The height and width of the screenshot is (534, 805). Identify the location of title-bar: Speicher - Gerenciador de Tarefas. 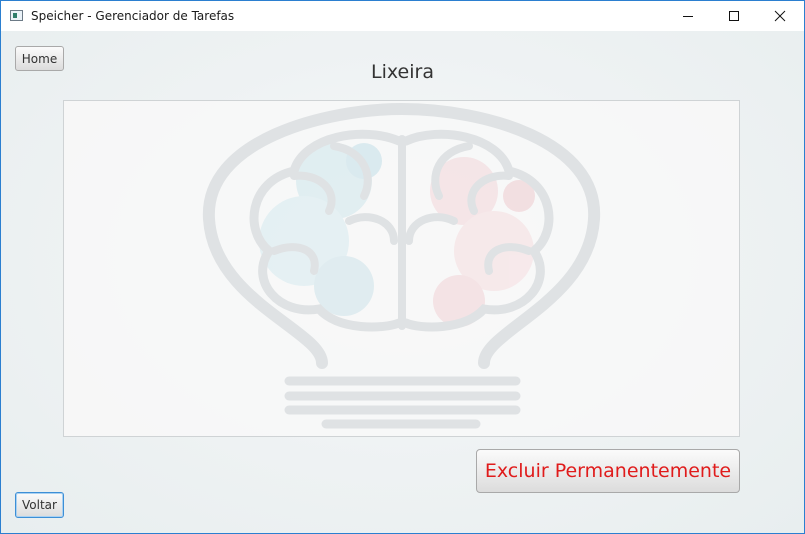
(402, 16).